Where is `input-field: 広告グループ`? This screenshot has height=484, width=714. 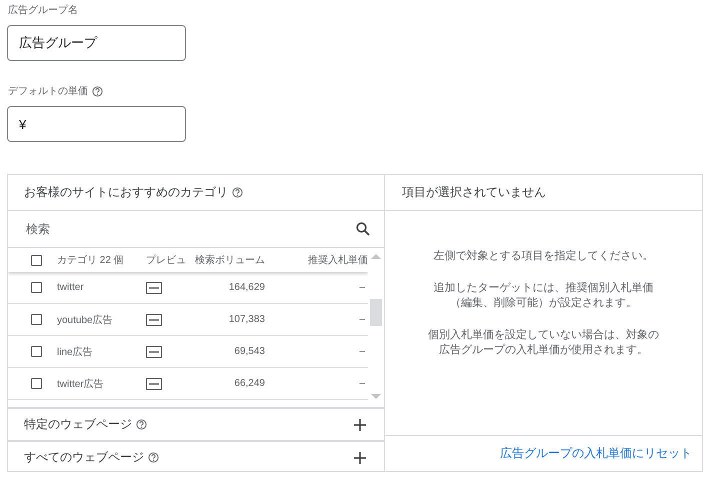 input-field: 広告グループ is located at coordinates (96, 43).